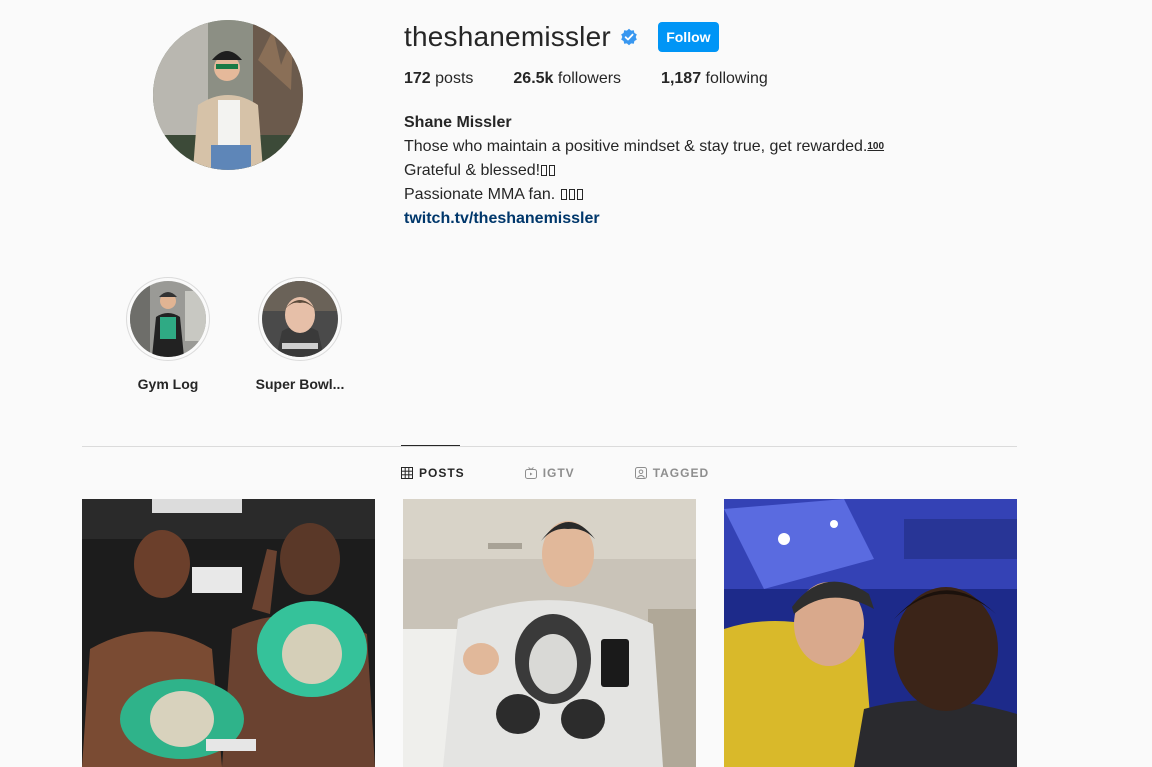  What do you see at coordinates (442, 473) in the screenshot?
I see `tab-posts-label: POSTS` at bounding box center [442, 473].